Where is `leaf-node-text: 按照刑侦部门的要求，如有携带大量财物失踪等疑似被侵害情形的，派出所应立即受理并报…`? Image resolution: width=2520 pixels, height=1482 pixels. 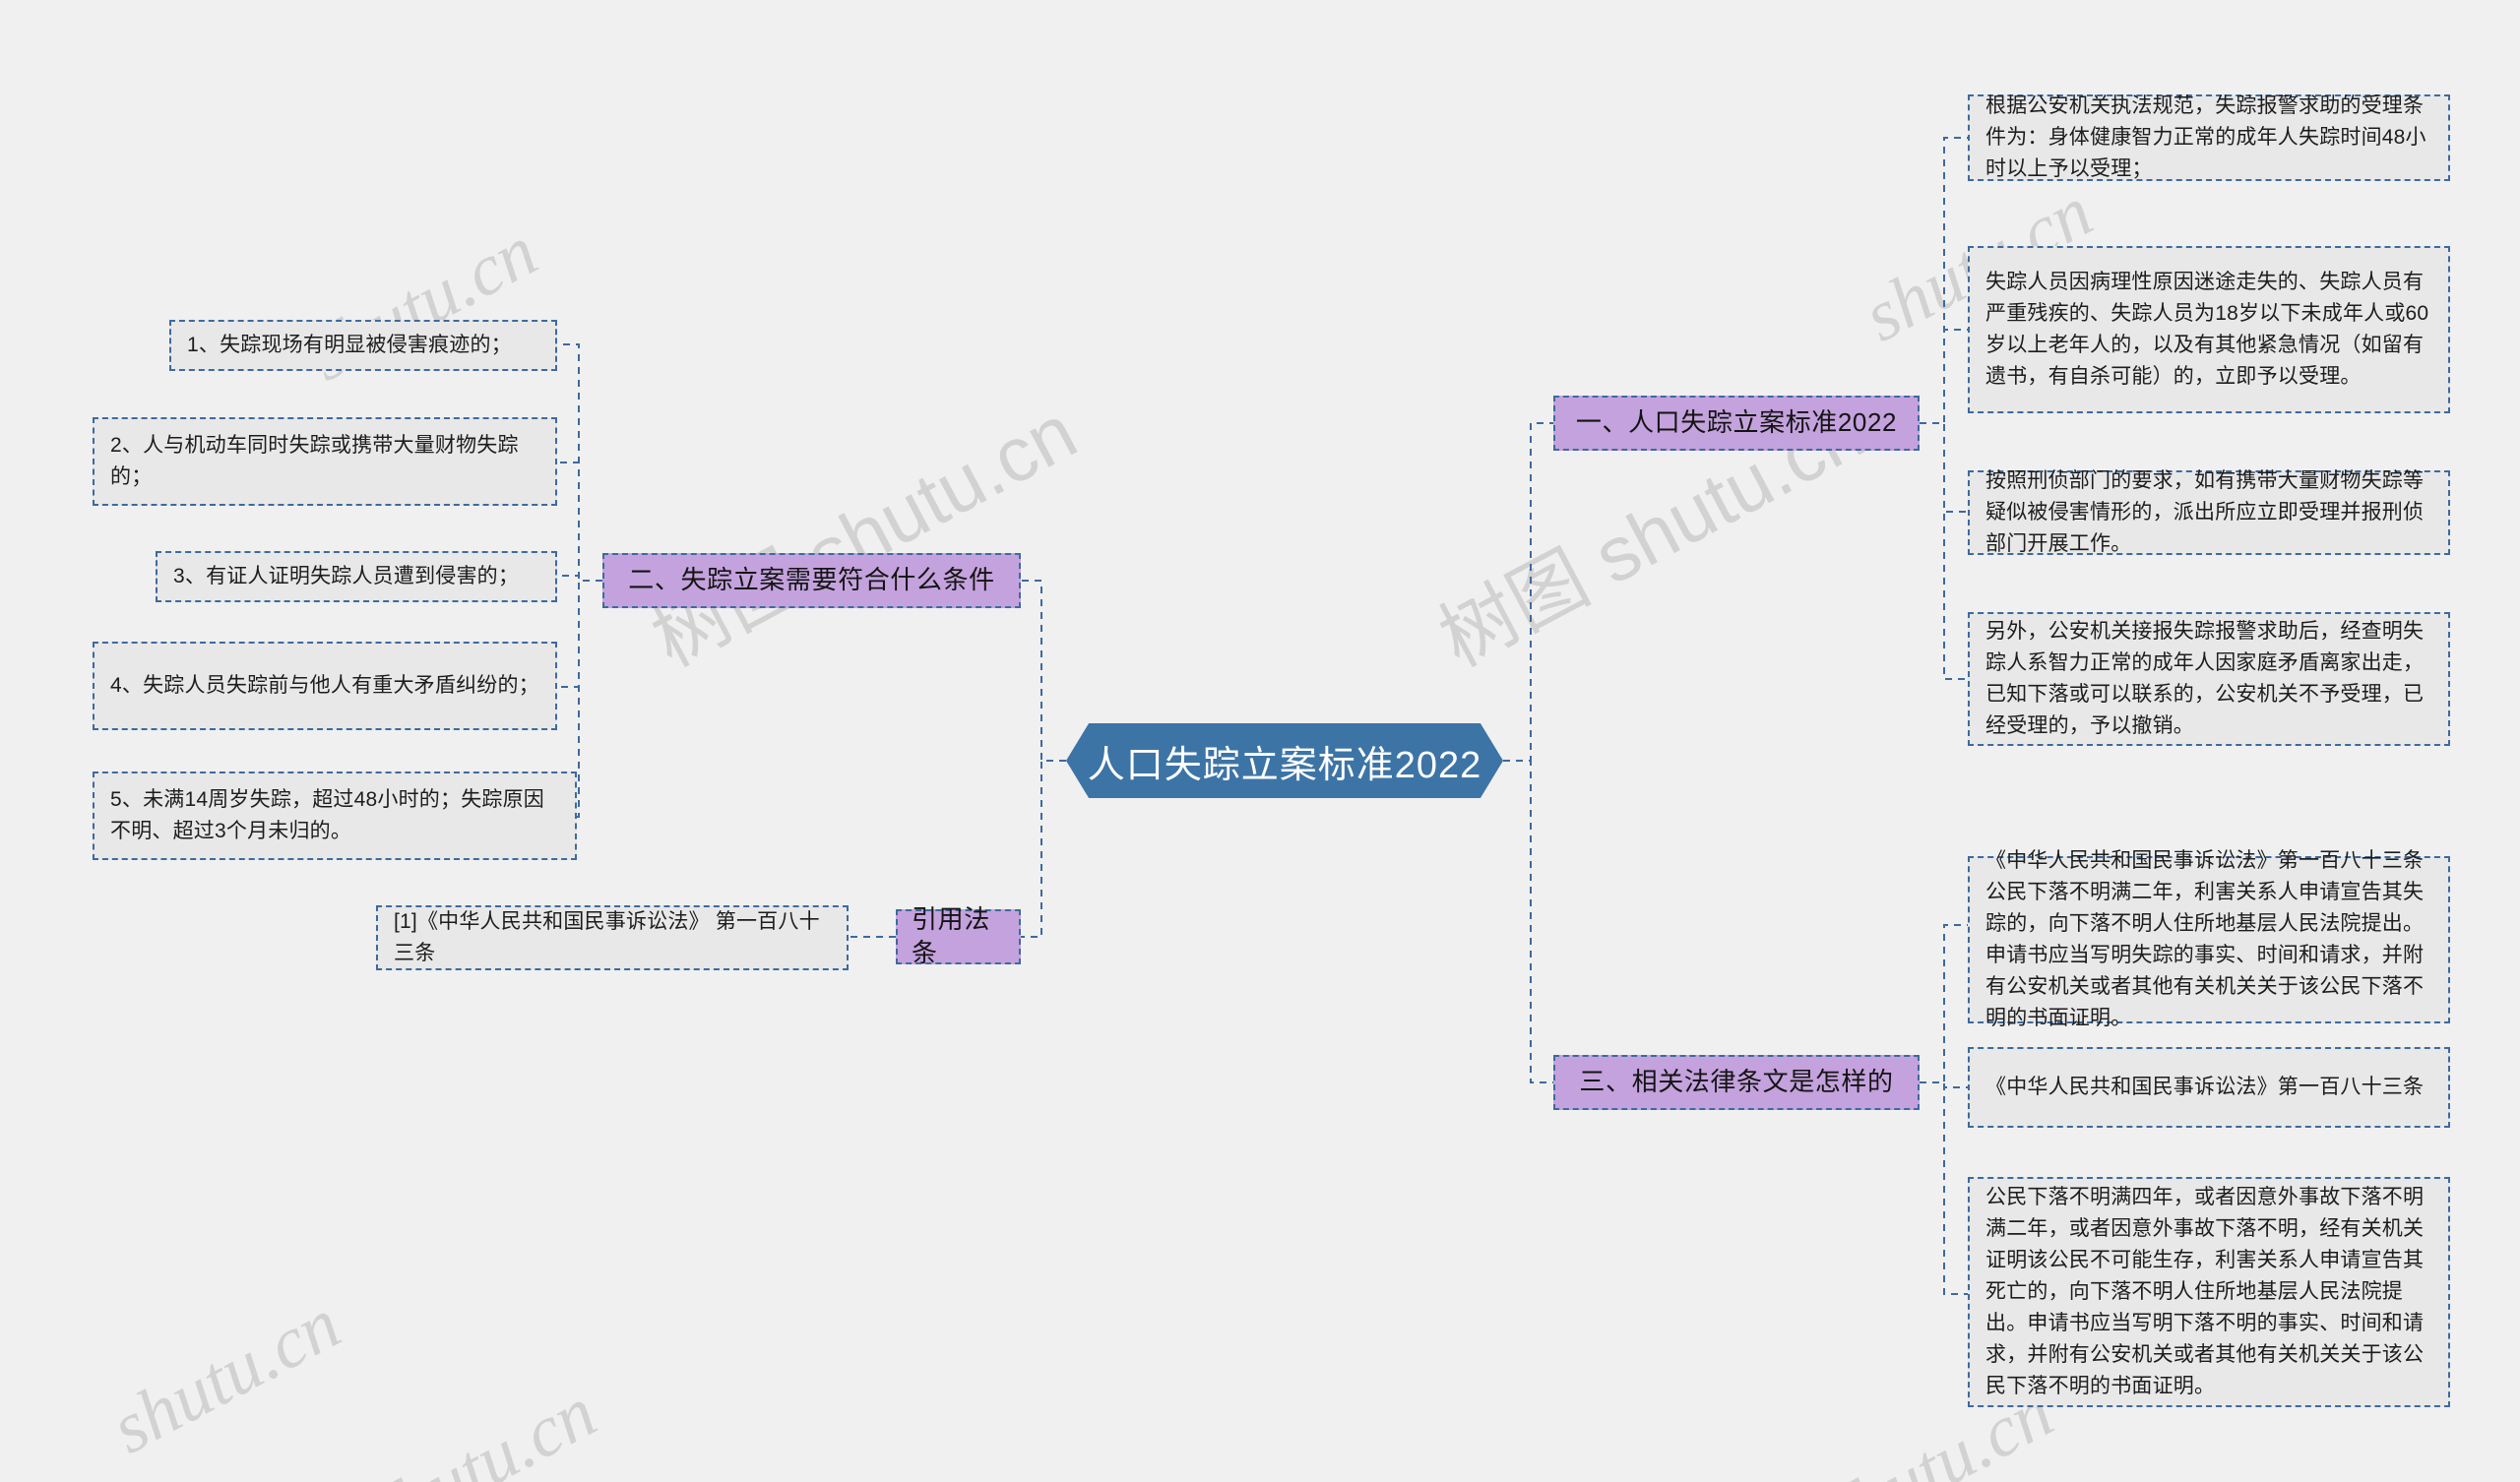
leaf-node-text: 按照刑侦部门的要求，如有携带大量财物失踪等疑似被侵害情形的，派出所应立即受理并报… is located at coordinates (2205, 512).